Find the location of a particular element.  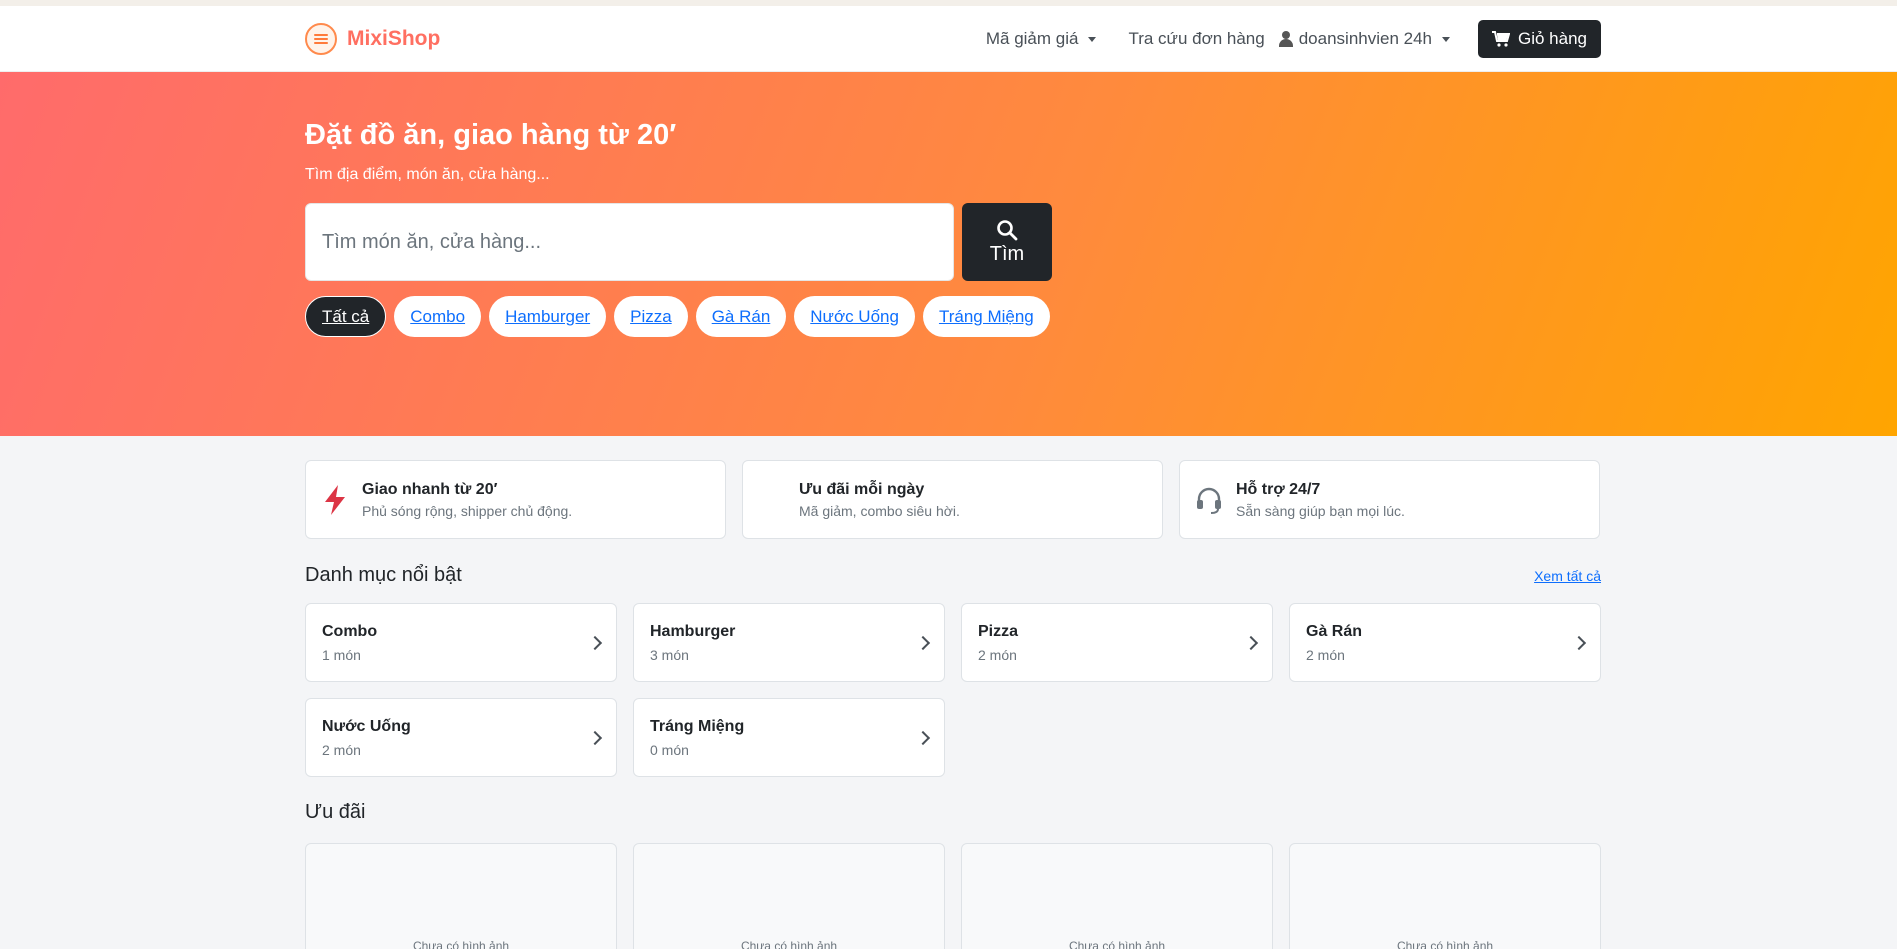

feature-card-daily-deals: Ưu đãi mỗi ngày Mã giảm, combo siêu hời. is located at coordinates (952, 499).